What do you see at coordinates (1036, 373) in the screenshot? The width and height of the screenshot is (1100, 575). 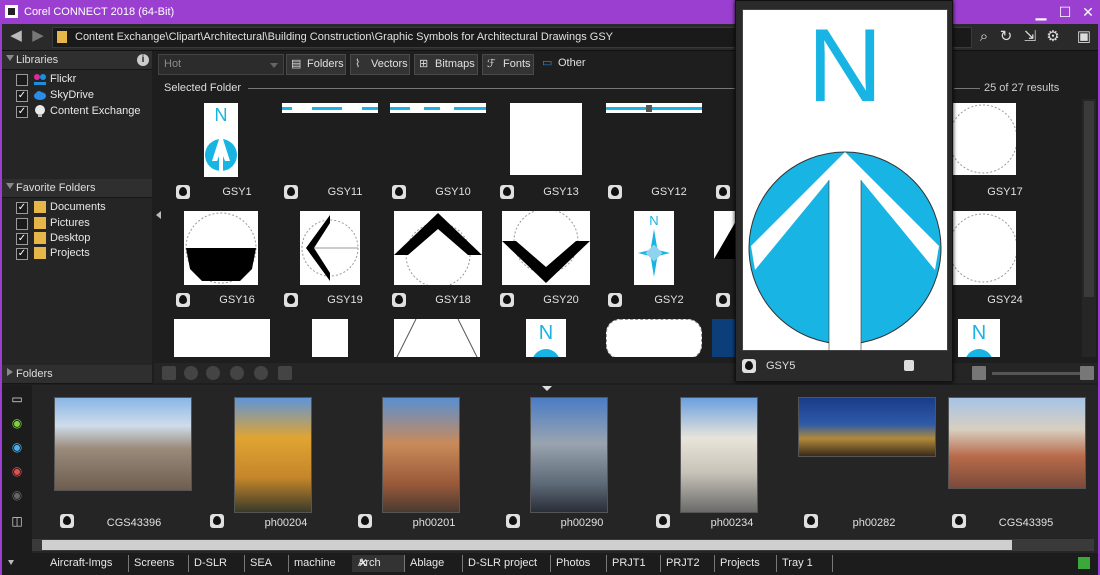 I see `zoom-slider` at bounding box center [1036, 373].